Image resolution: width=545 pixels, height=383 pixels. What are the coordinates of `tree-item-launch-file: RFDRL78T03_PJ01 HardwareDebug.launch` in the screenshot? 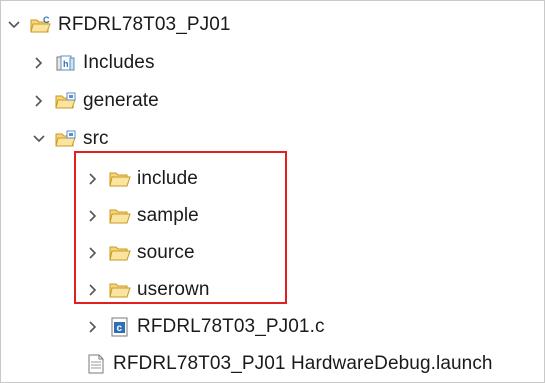 It's located at (289, 364).